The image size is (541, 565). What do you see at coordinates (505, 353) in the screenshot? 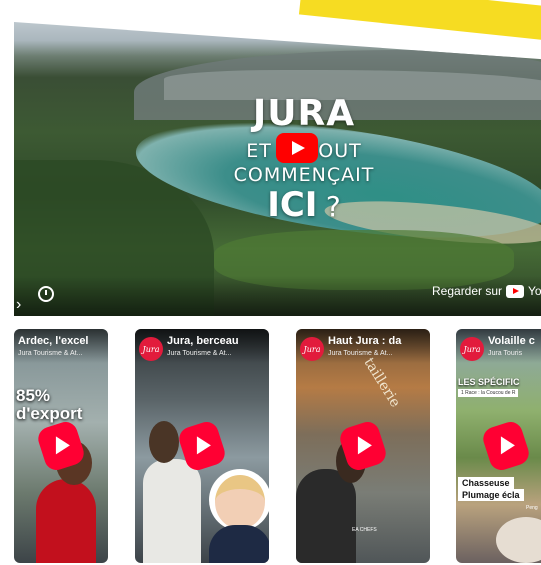
I see `short-channel: Jura Touris` at bounding box center [505, 353].